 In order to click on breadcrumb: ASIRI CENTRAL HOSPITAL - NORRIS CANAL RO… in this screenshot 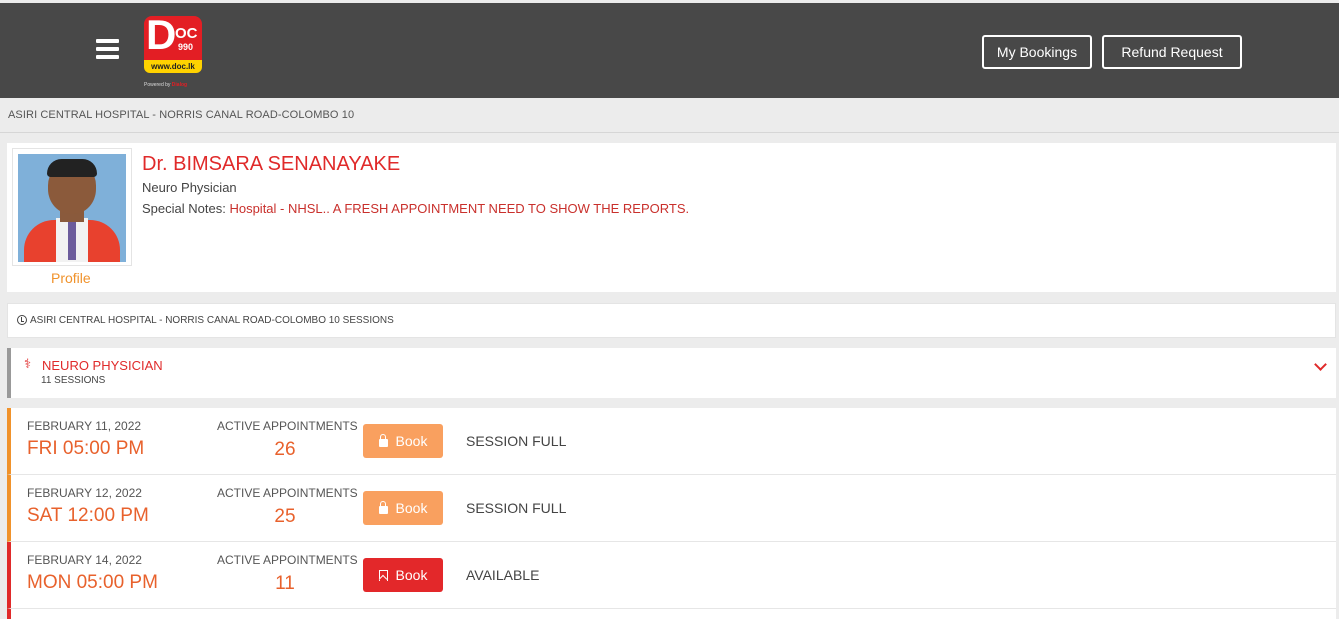, I will do `click(669, 115)`.